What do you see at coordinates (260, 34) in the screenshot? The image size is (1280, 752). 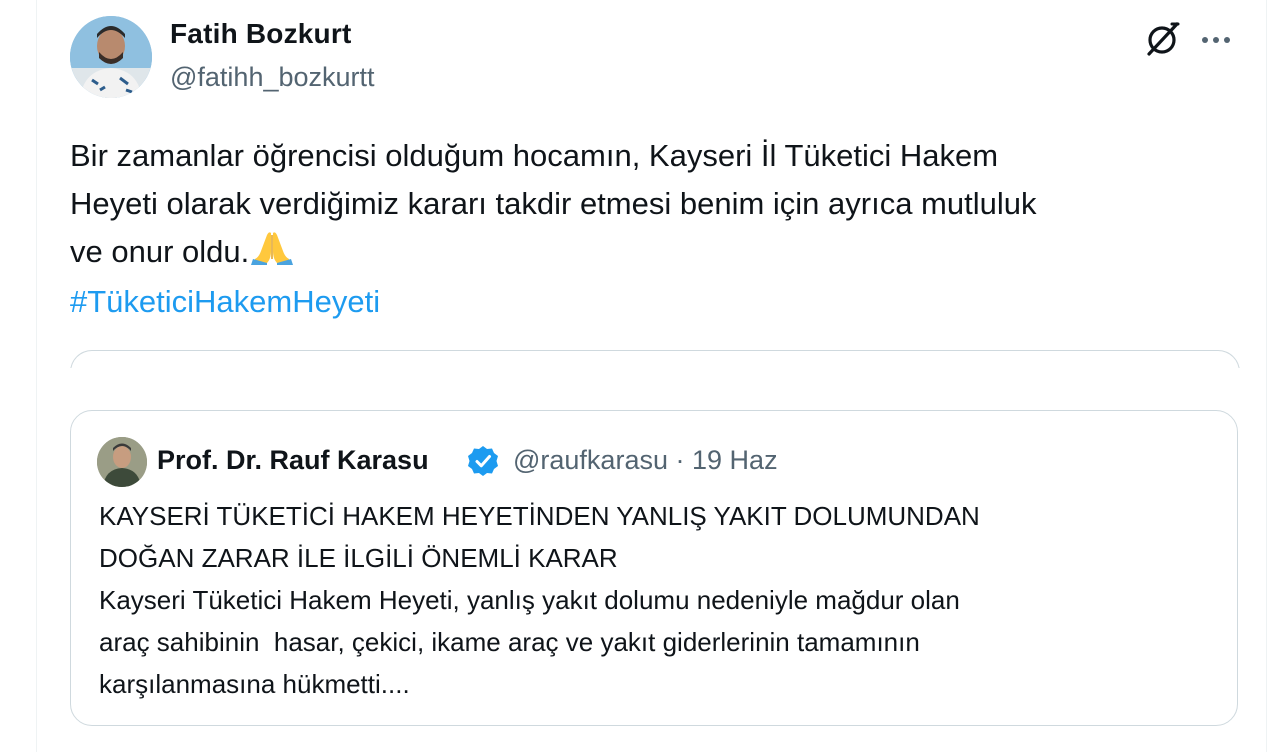 I see `author-name: Fatih Bozkurt` at bounding box center [260, 34].